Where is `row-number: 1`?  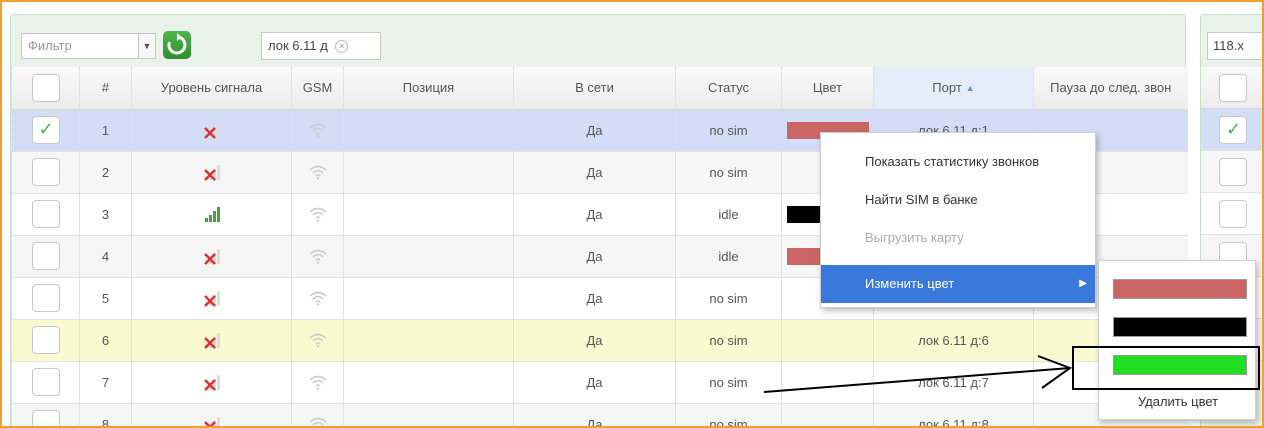
row-number: 1 is located at coordinates (105, 130).